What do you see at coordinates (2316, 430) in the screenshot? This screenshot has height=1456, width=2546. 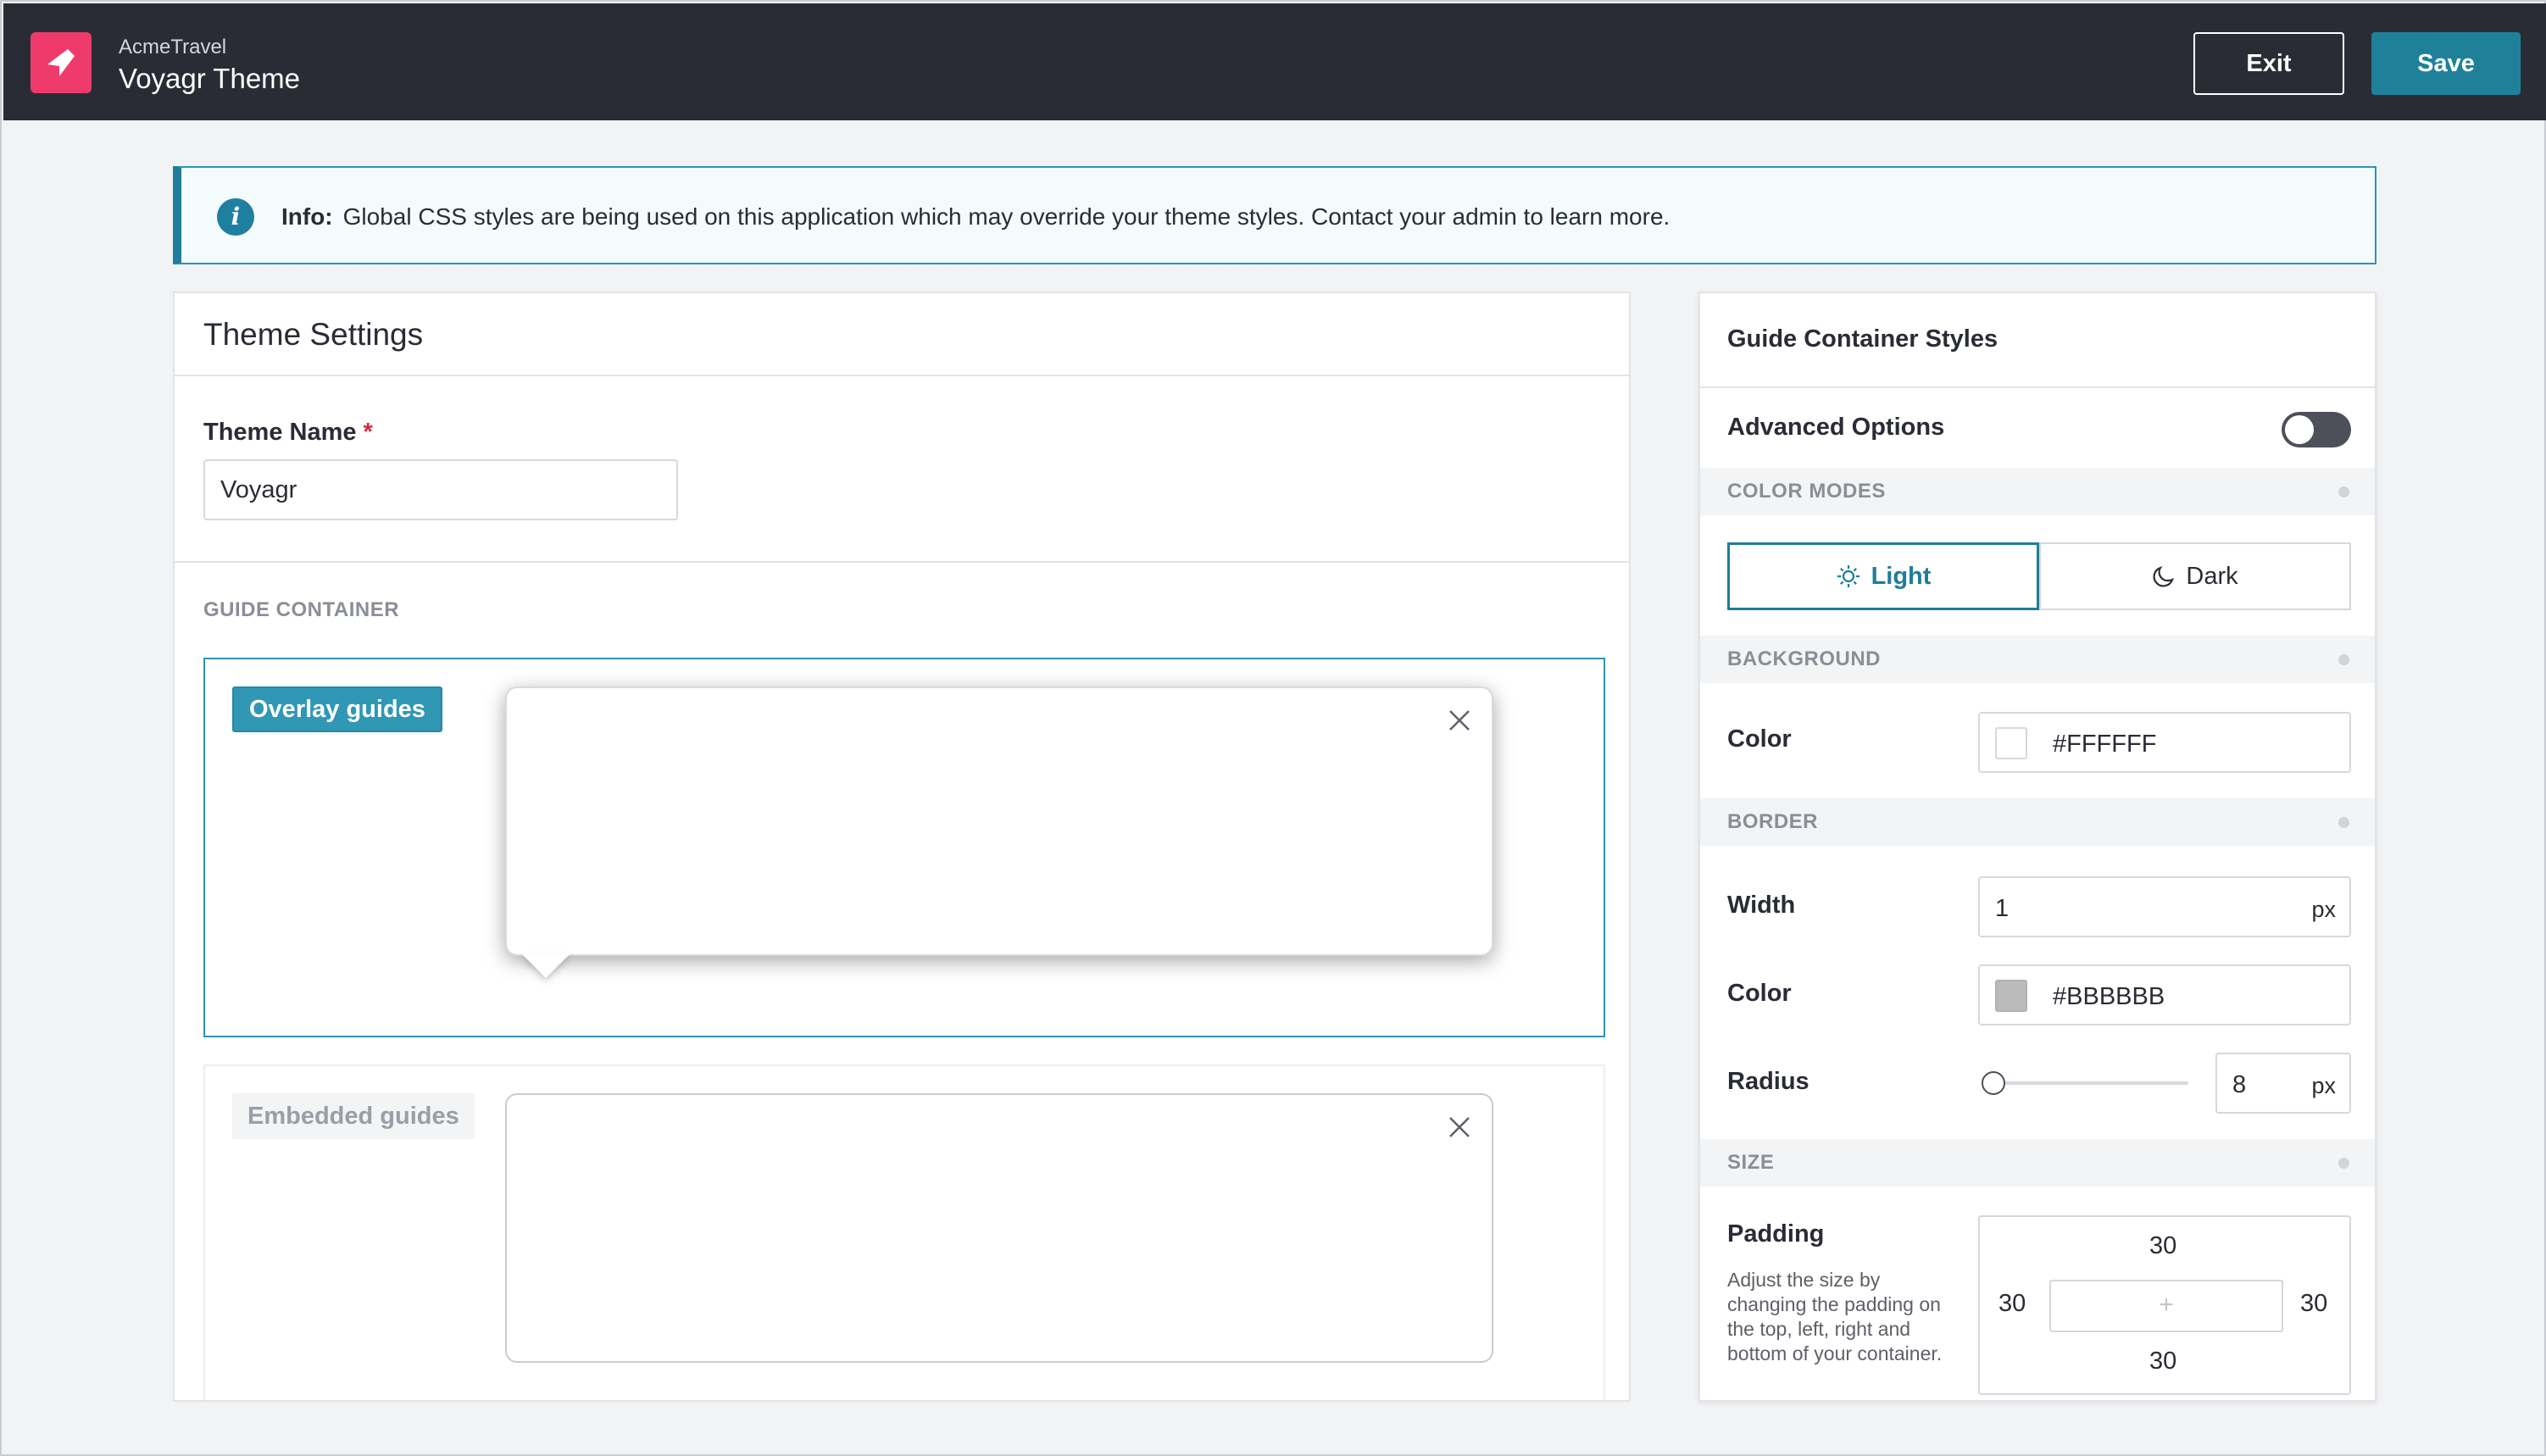 I see `advanced-options-toggle` at bounding box center [2316, 430].